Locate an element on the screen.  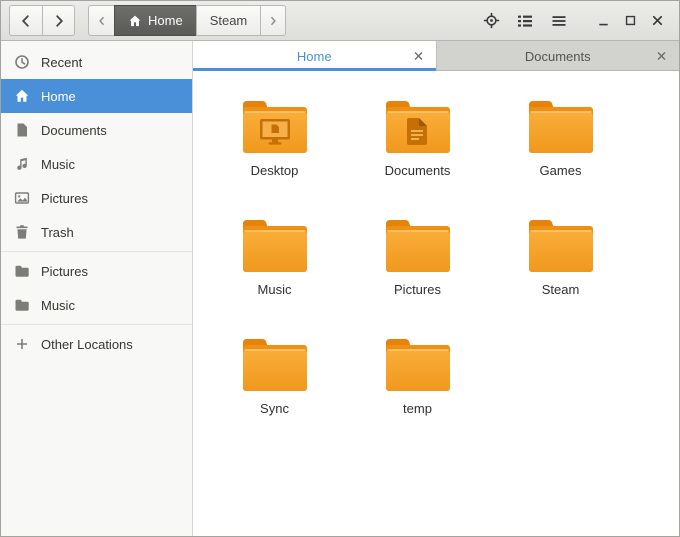
history-nav-group is located at coordinates (42, 20).